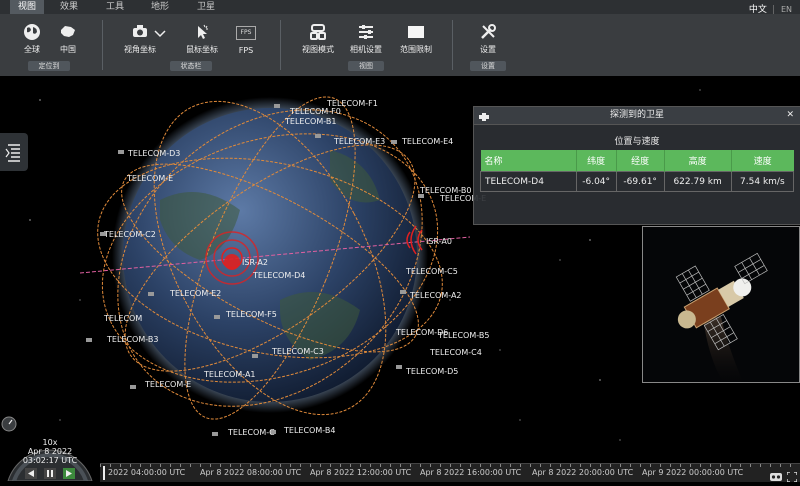  Describe the element at coordinates (115, 7) in the screenshot. I see `tab-tools: 工具` at that location.